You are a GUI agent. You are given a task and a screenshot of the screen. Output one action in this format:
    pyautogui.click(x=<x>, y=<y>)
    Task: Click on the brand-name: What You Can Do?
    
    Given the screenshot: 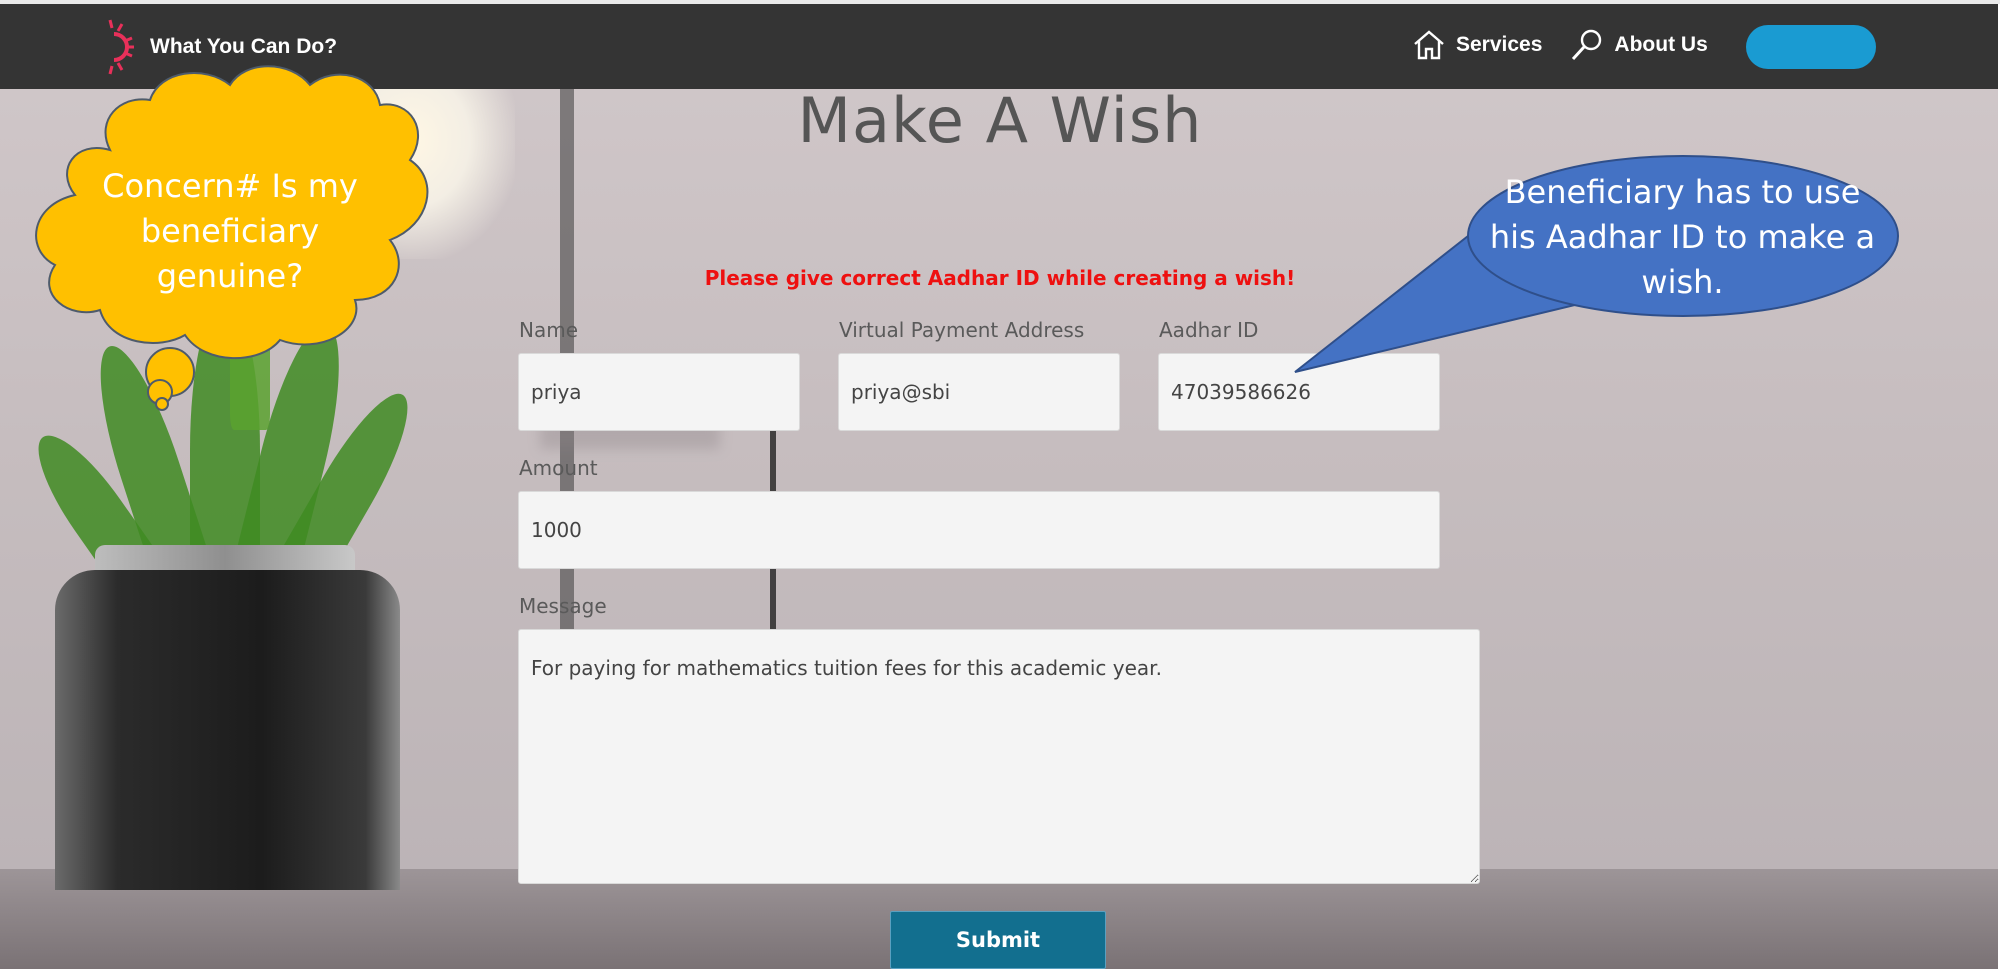 What is the action you would take?
    pyautogui.click(x=244, y=46)
    